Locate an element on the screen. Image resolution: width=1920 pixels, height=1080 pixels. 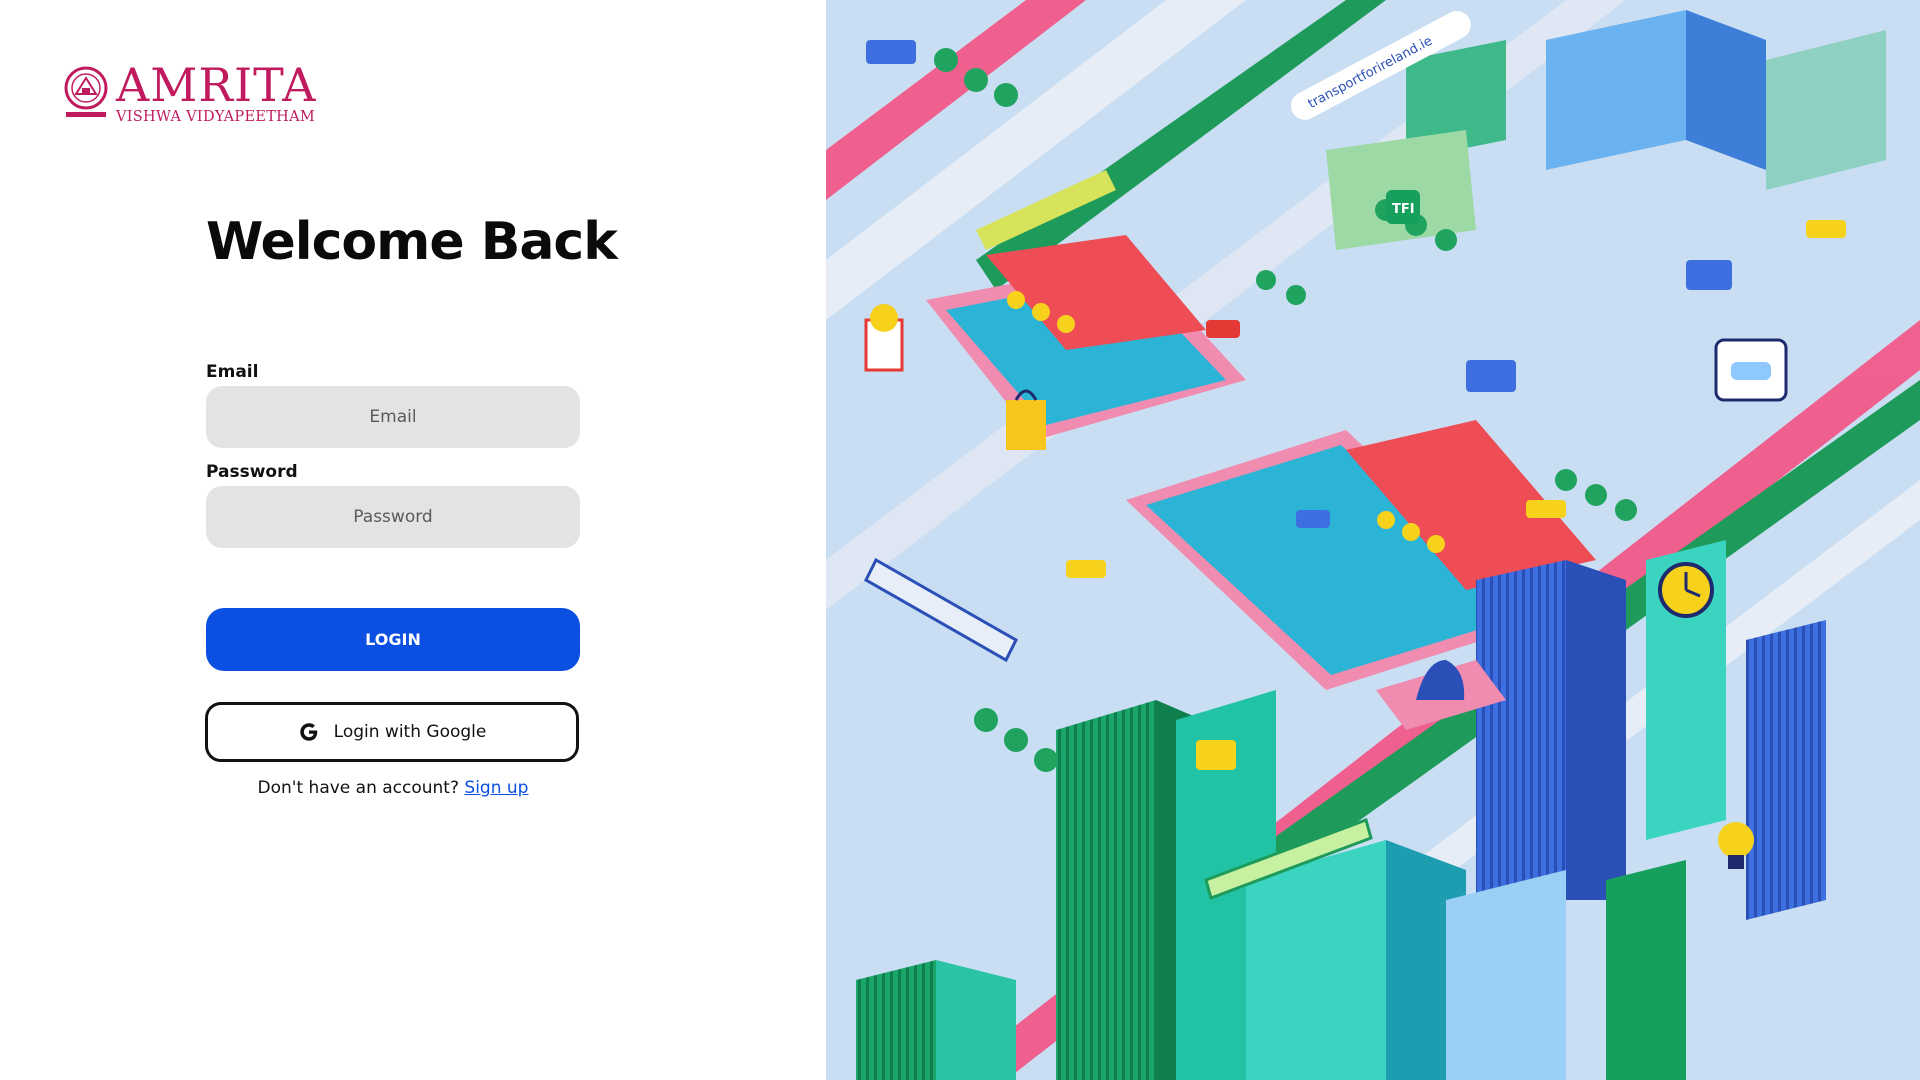
email-label: Email is located at coordinates (232, 372).